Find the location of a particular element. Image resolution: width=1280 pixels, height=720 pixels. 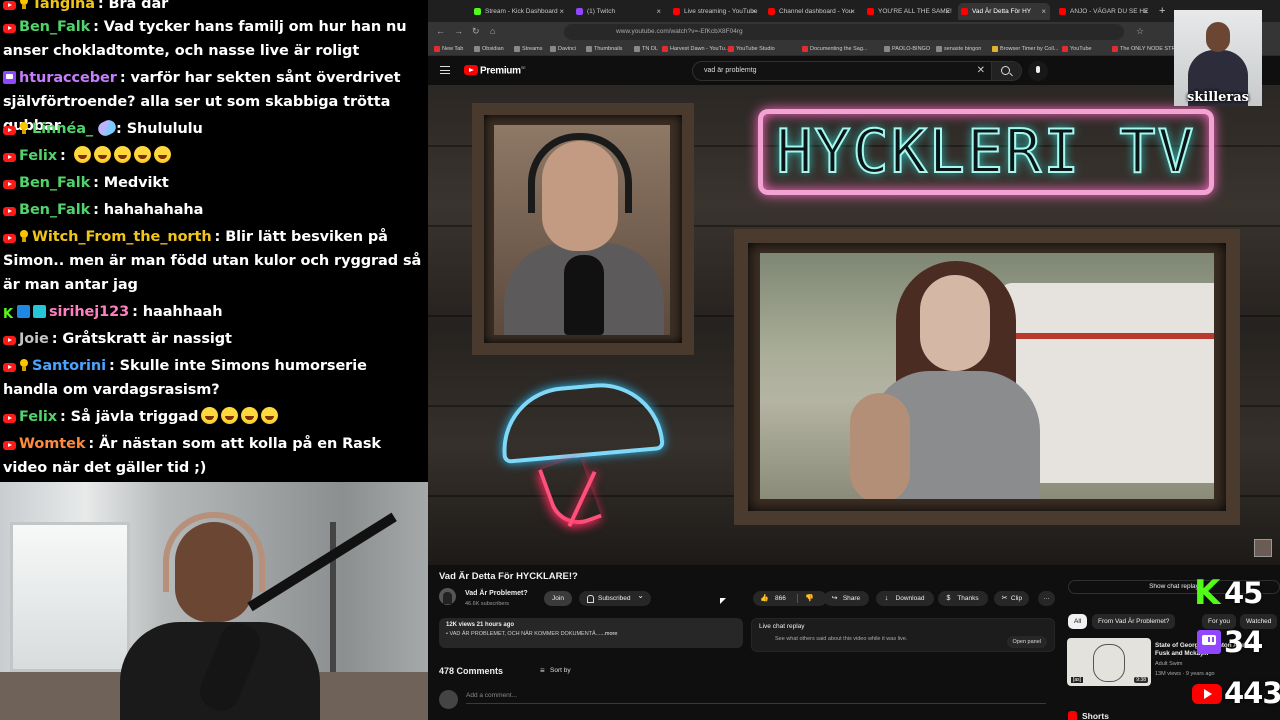

bulb-badge-icon is located at coordinates (24, 236).